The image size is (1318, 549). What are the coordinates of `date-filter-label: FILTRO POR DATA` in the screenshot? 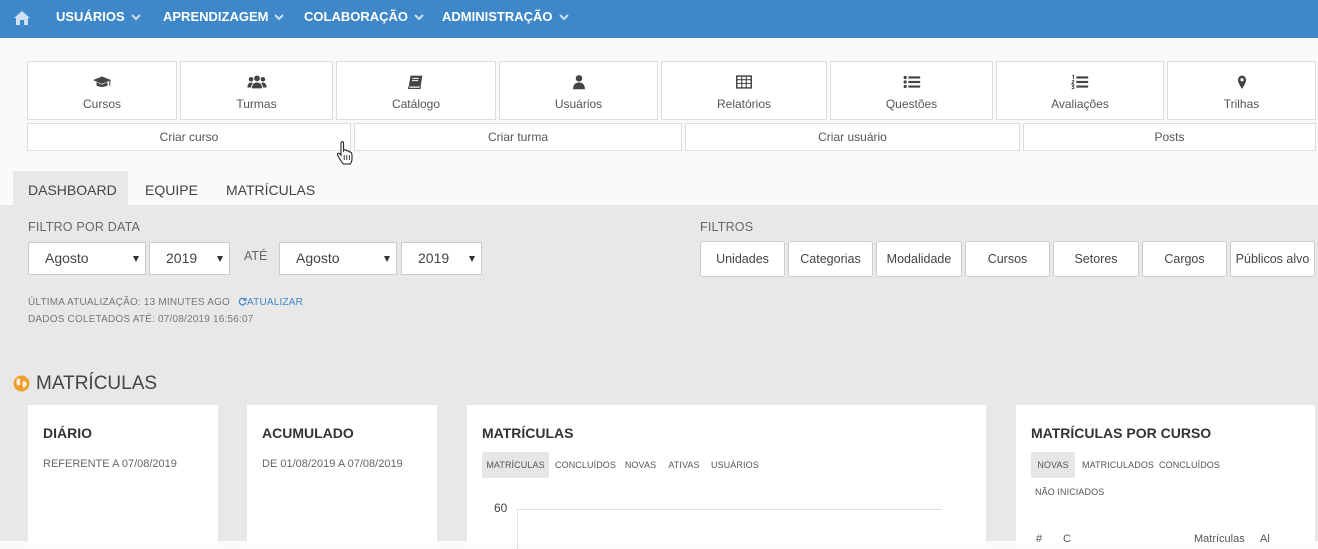 It's located at (84, 227).